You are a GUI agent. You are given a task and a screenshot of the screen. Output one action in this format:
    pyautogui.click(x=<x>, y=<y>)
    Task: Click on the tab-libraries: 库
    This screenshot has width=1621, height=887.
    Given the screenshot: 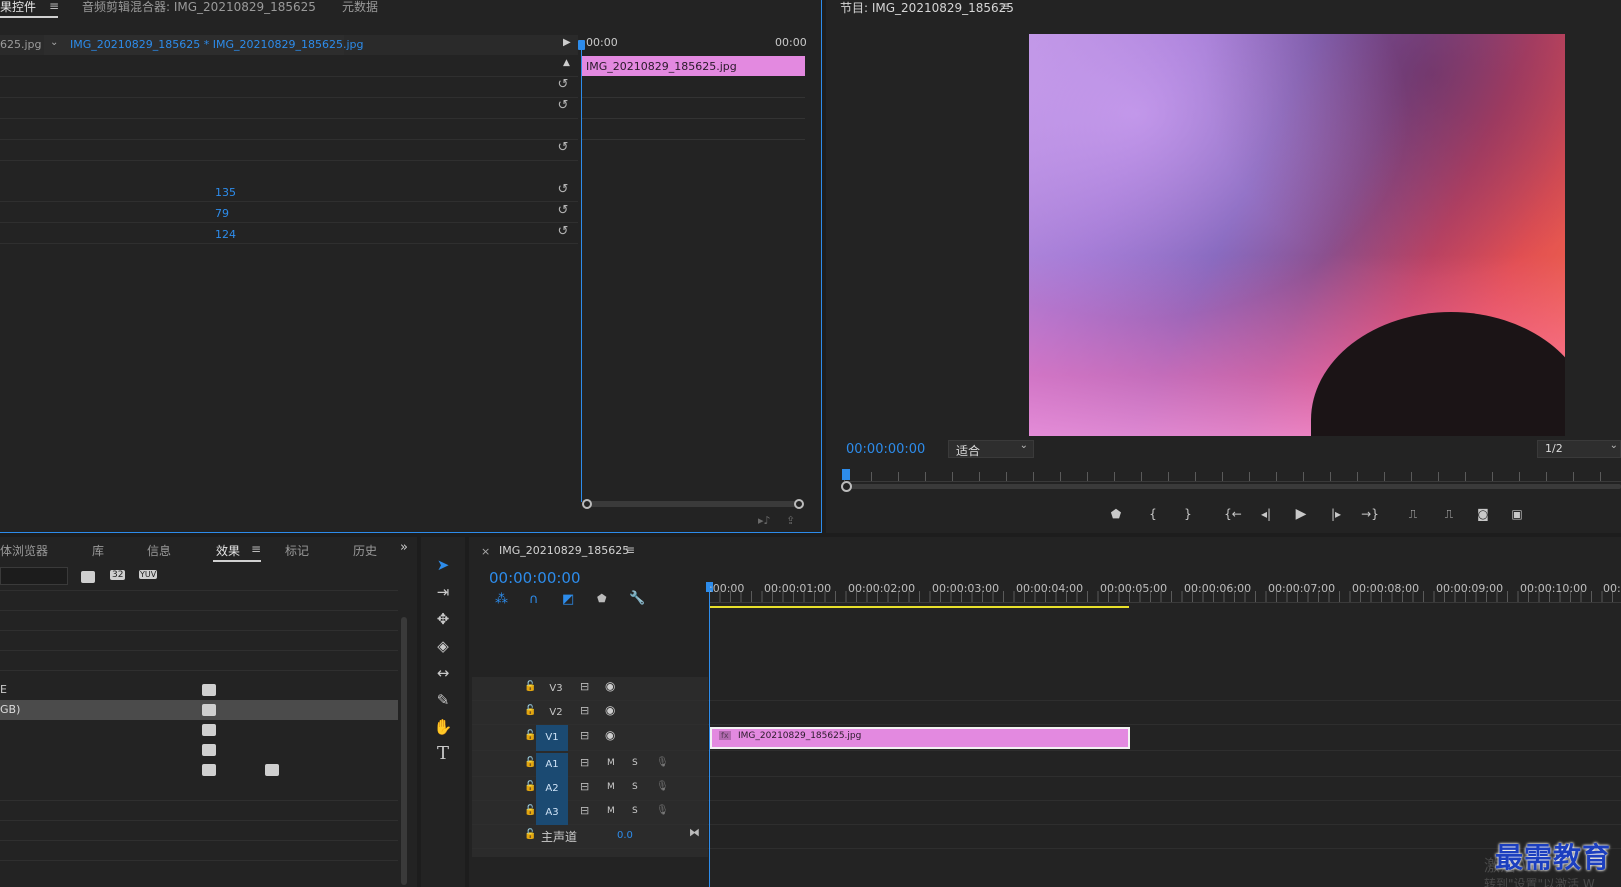 What is the action you would take?
    pyautogui.click(x=98, y=550)
    